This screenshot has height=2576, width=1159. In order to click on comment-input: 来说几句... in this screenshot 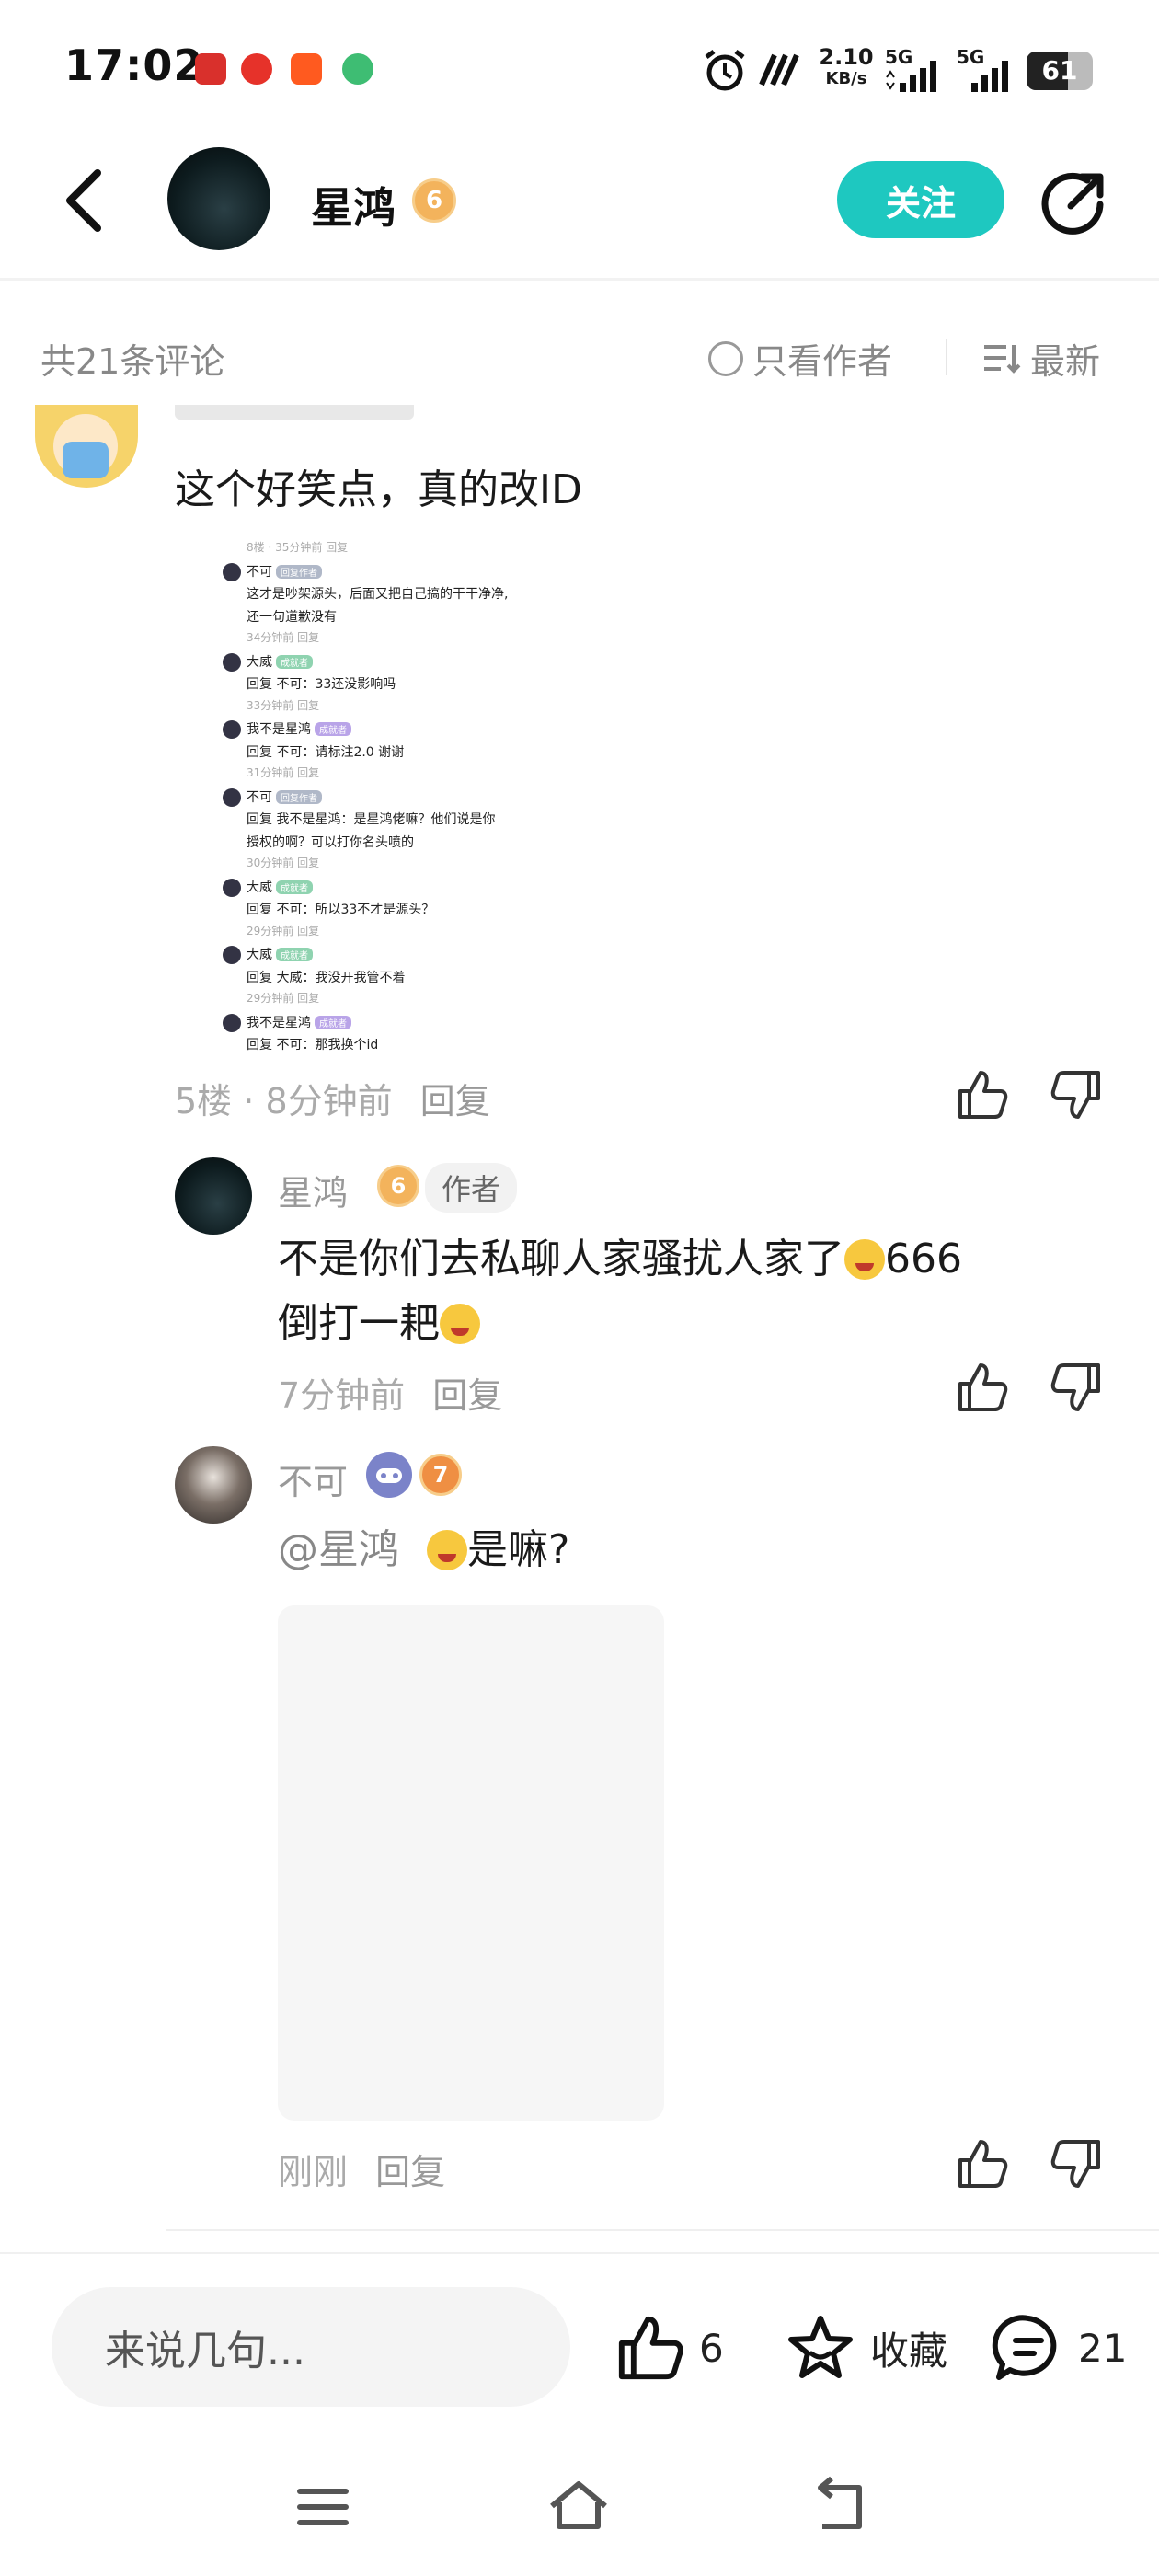, I will do `click(311, 2347)`.